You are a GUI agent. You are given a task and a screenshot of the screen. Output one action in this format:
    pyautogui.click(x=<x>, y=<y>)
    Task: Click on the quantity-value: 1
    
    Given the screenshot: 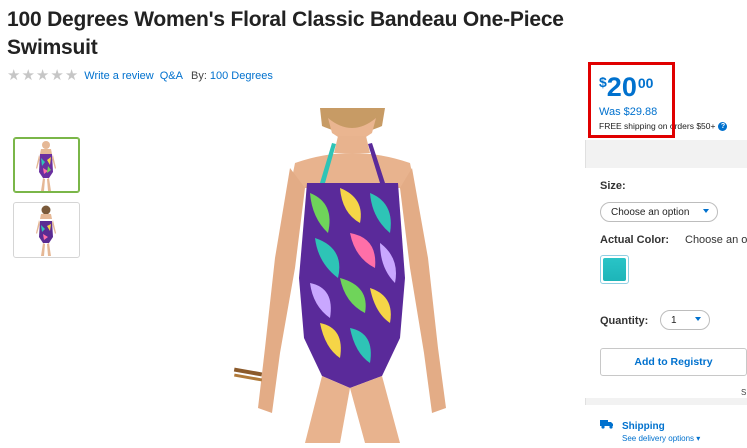 What is the action you would take?
    pyautogui.click(x=674, y=320)
    